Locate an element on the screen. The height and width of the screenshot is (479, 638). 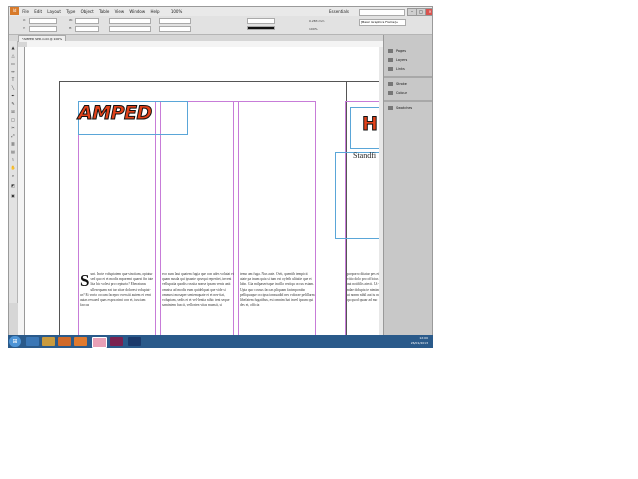
clock-date: 26/01/2013 is located at coordinates (398, 343).